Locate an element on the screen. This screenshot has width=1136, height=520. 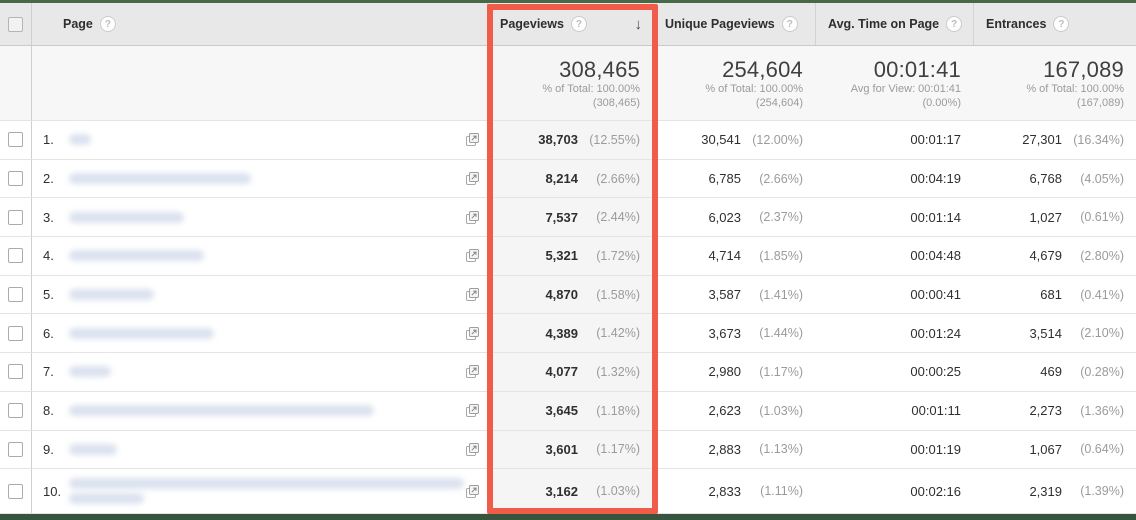
entrances-value: 1,067 is located at coordinates (1045, 449).